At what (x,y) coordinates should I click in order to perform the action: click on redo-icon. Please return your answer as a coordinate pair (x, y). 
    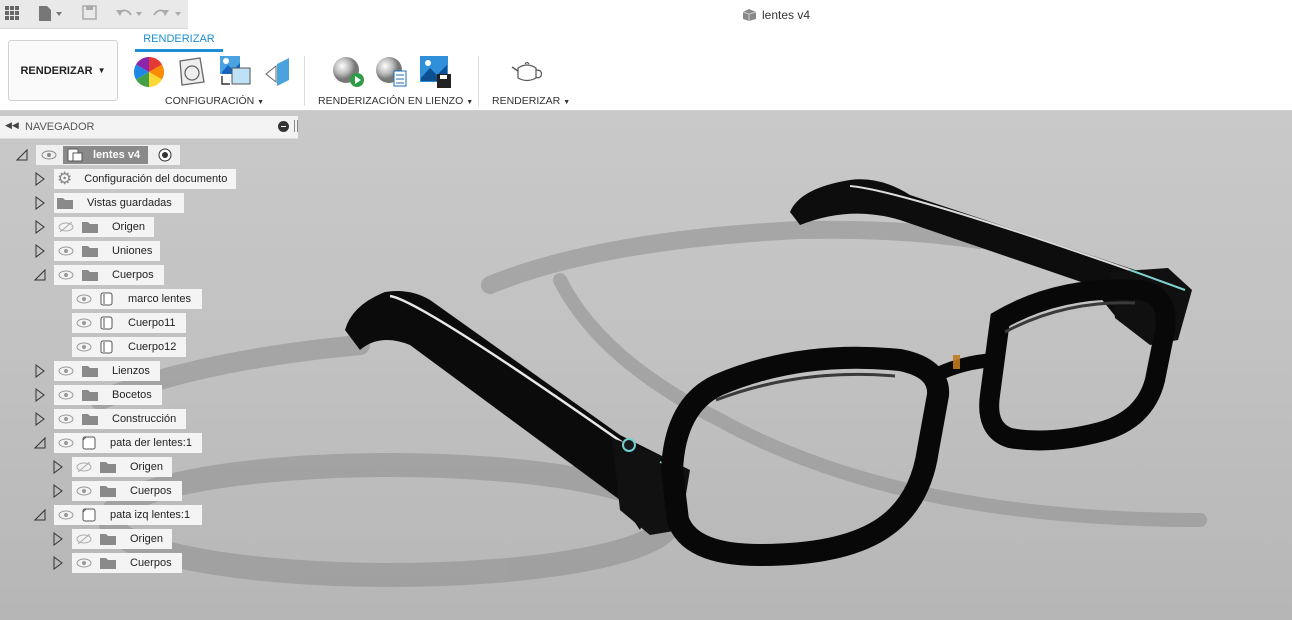
    Looking at the image, I should click on (168, 14).